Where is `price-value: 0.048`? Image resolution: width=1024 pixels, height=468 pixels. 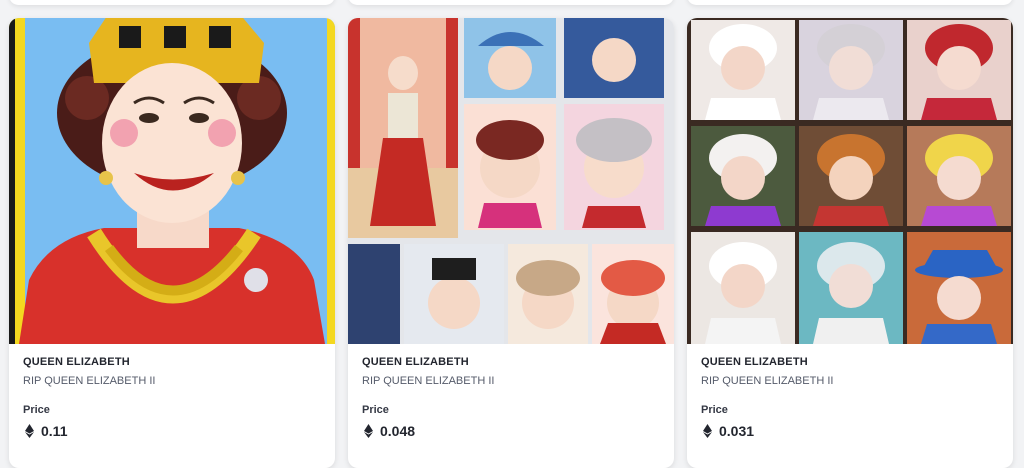 price-value: 0.048 is located at coordinates (398, 431).